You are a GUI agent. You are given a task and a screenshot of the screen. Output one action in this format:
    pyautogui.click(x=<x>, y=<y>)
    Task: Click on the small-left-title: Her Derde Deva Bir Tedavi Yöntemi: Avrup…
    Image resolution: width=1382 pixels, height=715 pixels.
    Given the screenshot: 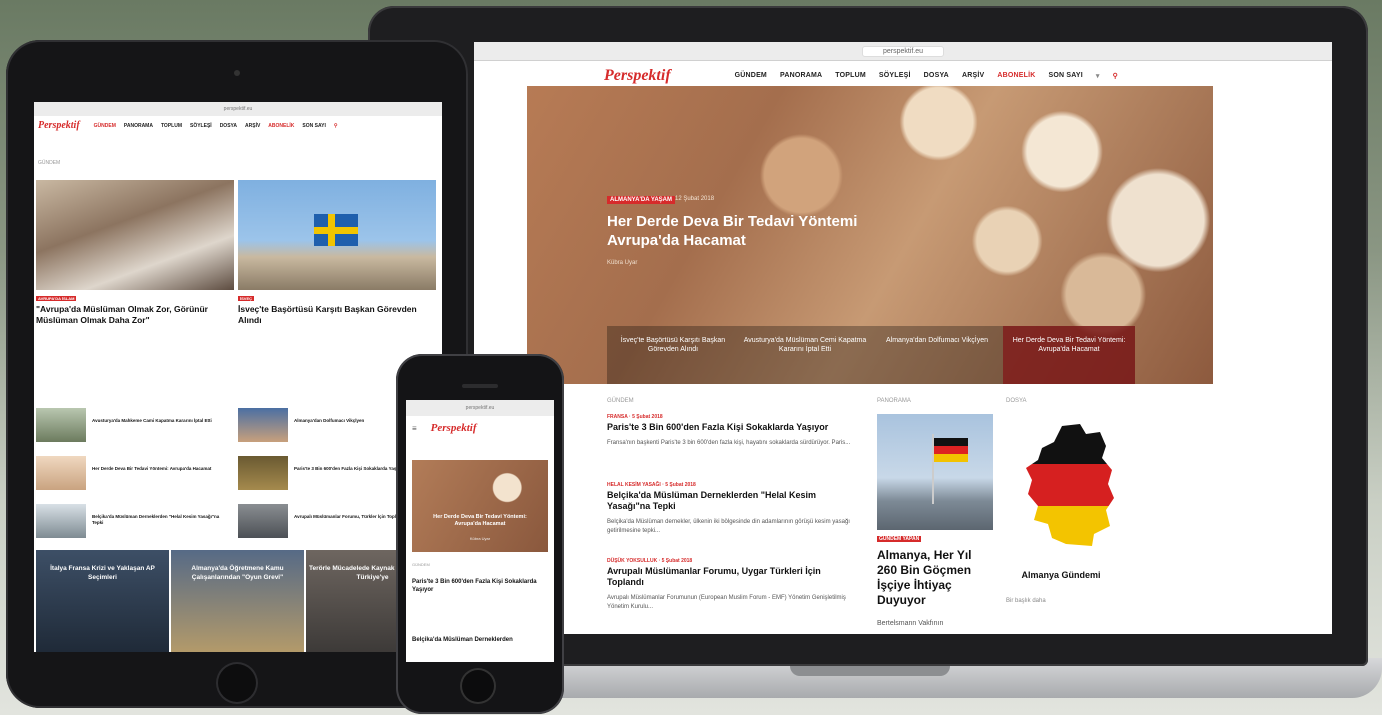 What is the action you would take?
    pyautogui.click(x=157, y=469)
    